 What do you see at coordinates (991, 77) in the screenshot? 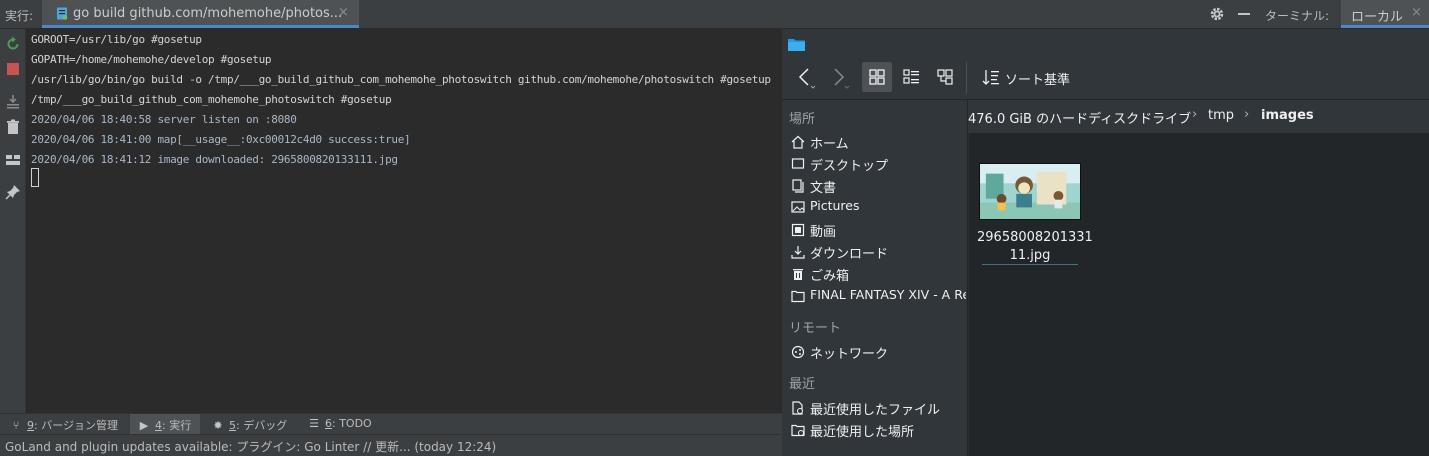
I see `sort-icon` at bounding box center [991, 77].